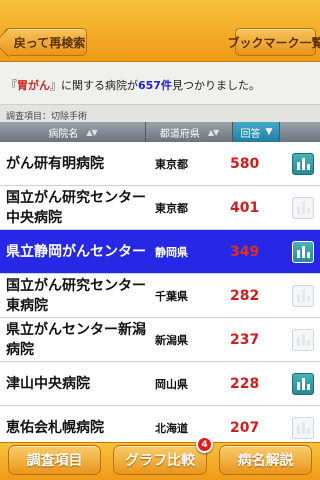 The image size is (320, 480). What do you see at coordinates (245, 252) in the screenshot?
I see `answer-value: 349` at bounding box center [245, 252].